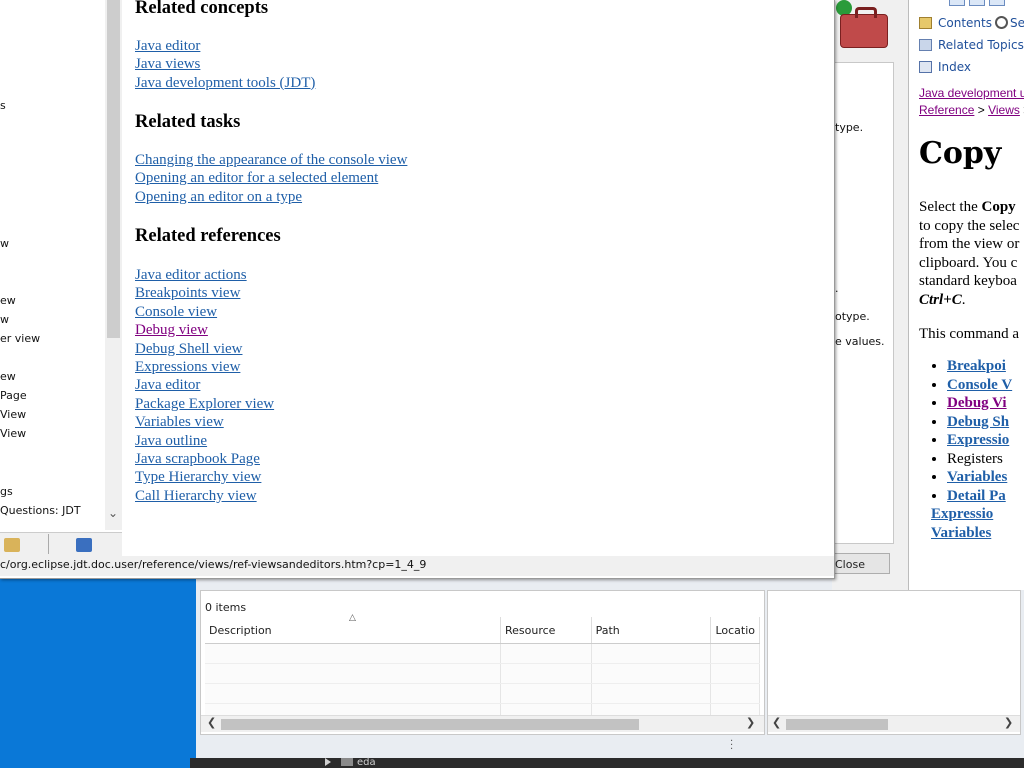  What do you see at coordinates (976, 496) in the screenshot?
I see `help-list-link: Detail Pa` at bounding box center [976, 496].